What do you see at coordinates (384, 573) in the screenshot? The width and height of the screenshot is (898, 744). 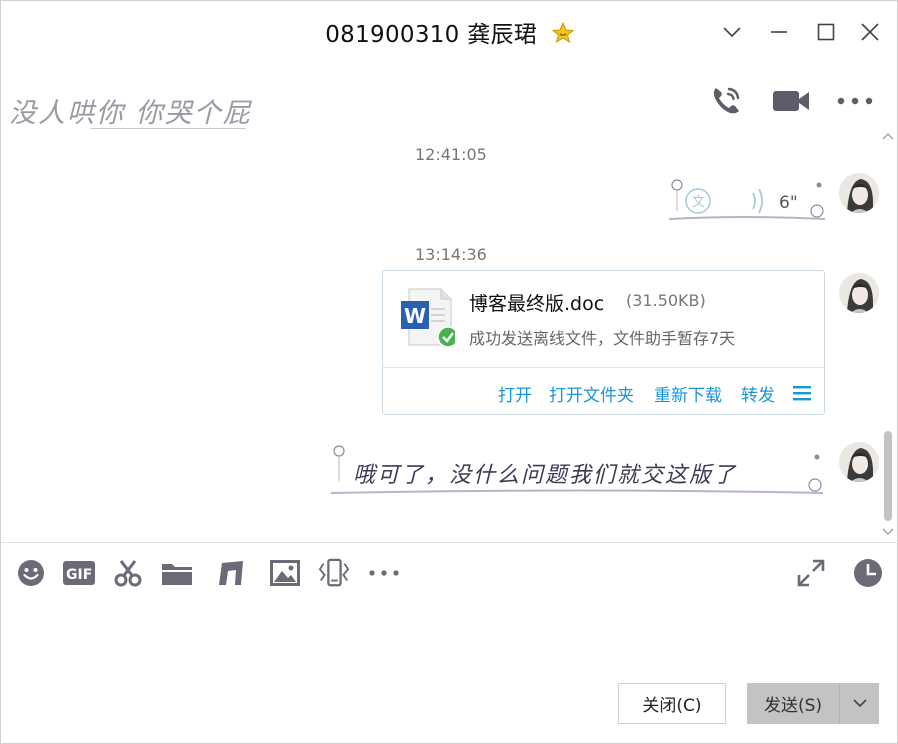 I see `more-tools-icon` at bounding box center [384, 573].